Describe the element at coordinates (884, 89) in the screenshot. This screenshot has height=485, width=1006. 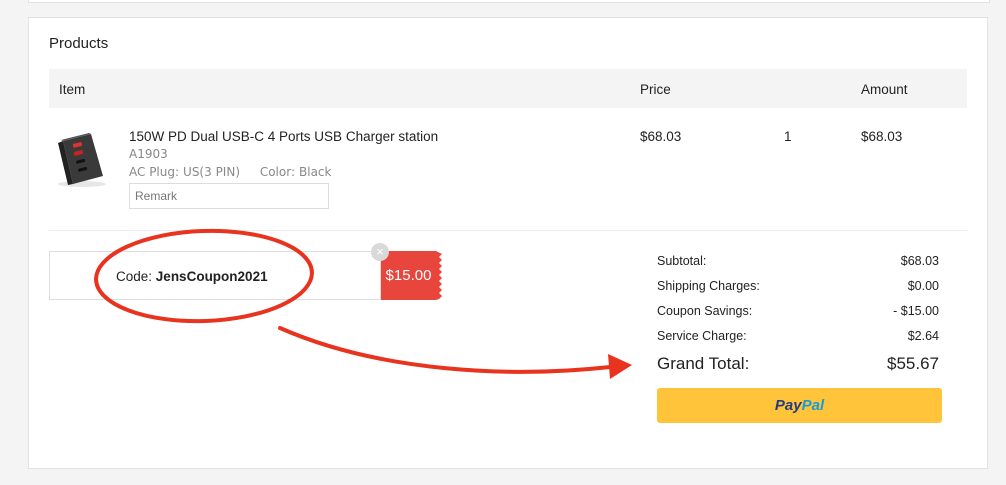
I see `column-header-amount: Amount` at that location.